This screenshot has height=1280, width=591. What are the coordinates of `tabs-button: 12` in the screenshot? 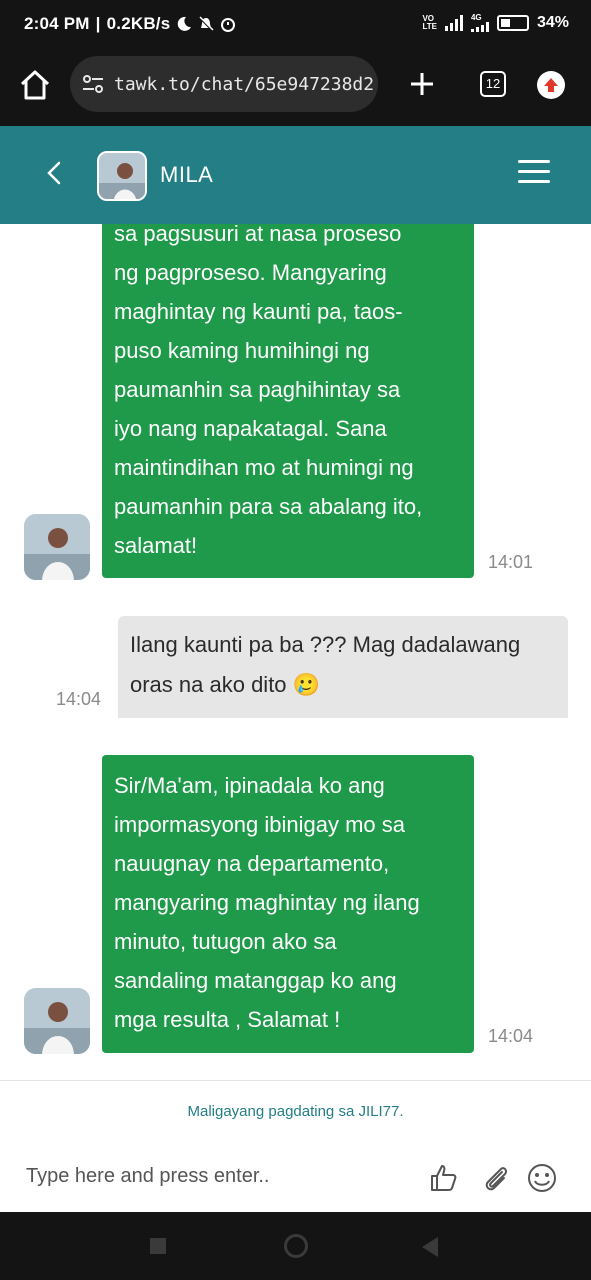 It's located at (493, 84).